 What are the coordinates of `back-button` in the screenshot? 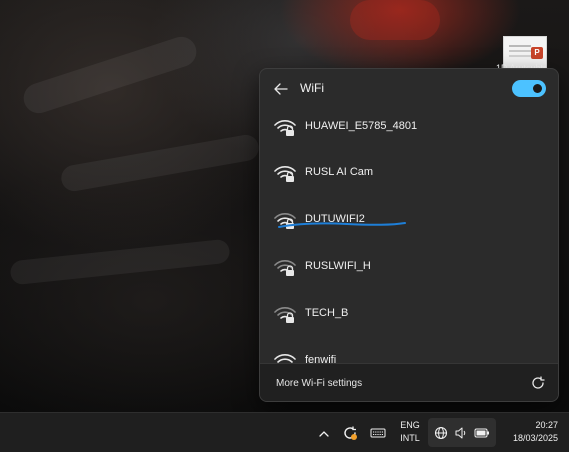 It's located at (281, 89).